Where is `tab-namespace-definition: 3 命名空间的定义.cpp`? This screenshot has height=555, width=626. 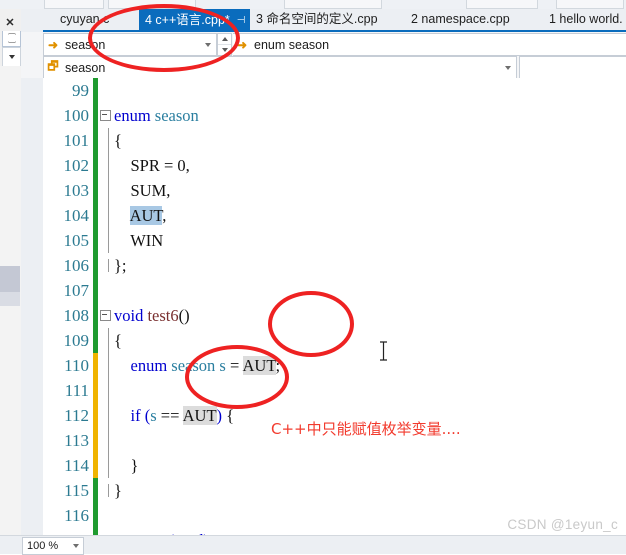 tab-namespace-definition: 3 命名空间的定义.cpp is located at coordinates (317, 19).